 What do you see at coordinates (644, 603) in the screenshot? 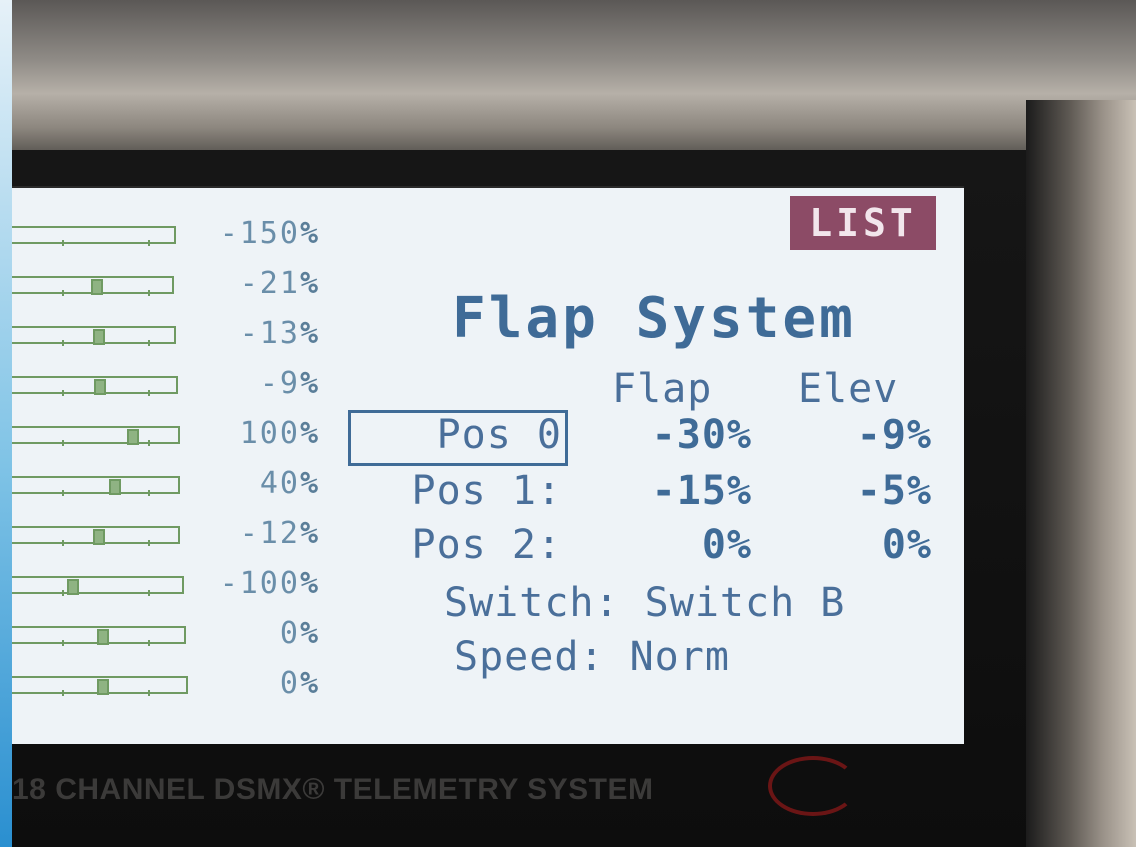
I see `switch-setting: Switch: Switch B` at bounding box center [644, 603].